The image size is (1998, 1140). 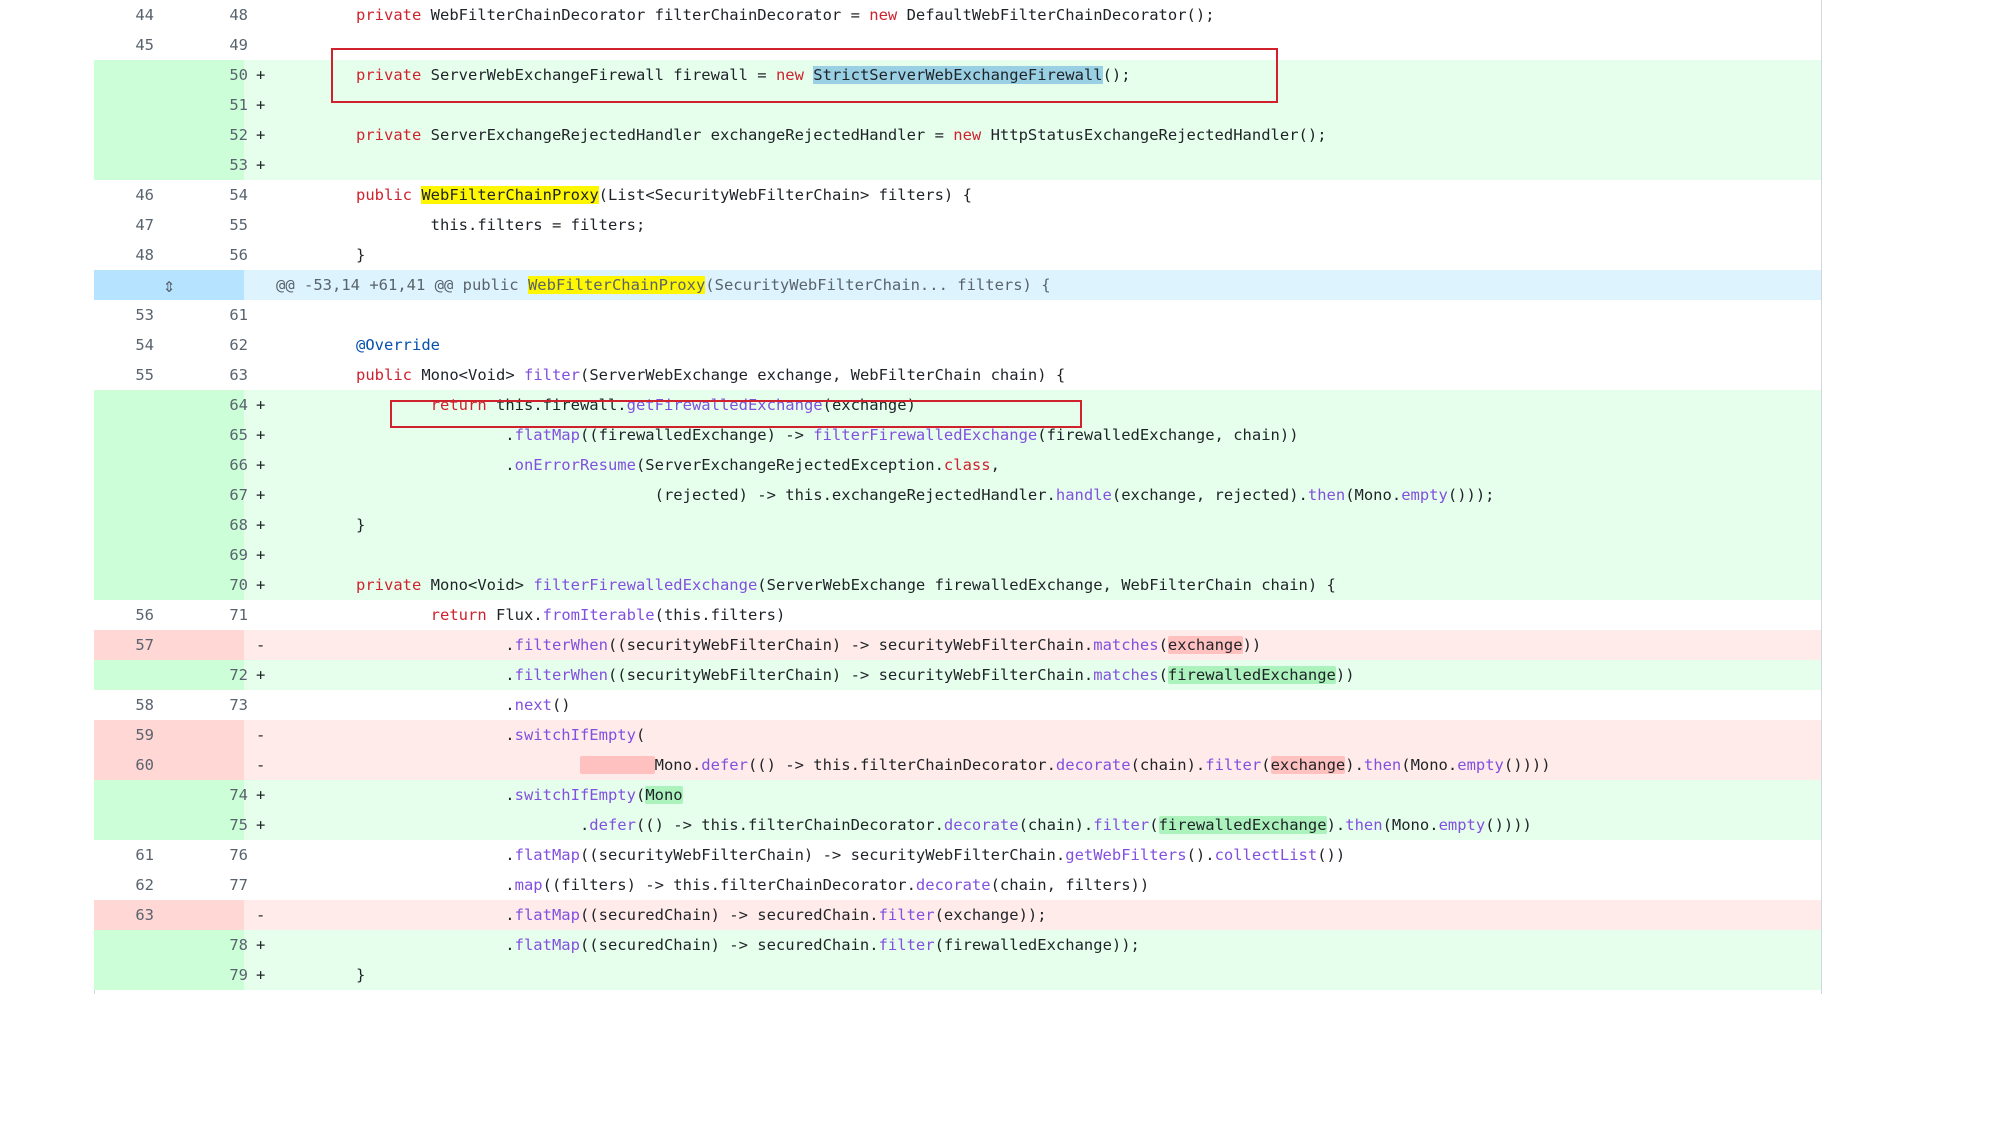 What do you see at coordinates (1821, 497) in the screenshot?
I see `diff-right-border` at bounding box center [1821, 497].